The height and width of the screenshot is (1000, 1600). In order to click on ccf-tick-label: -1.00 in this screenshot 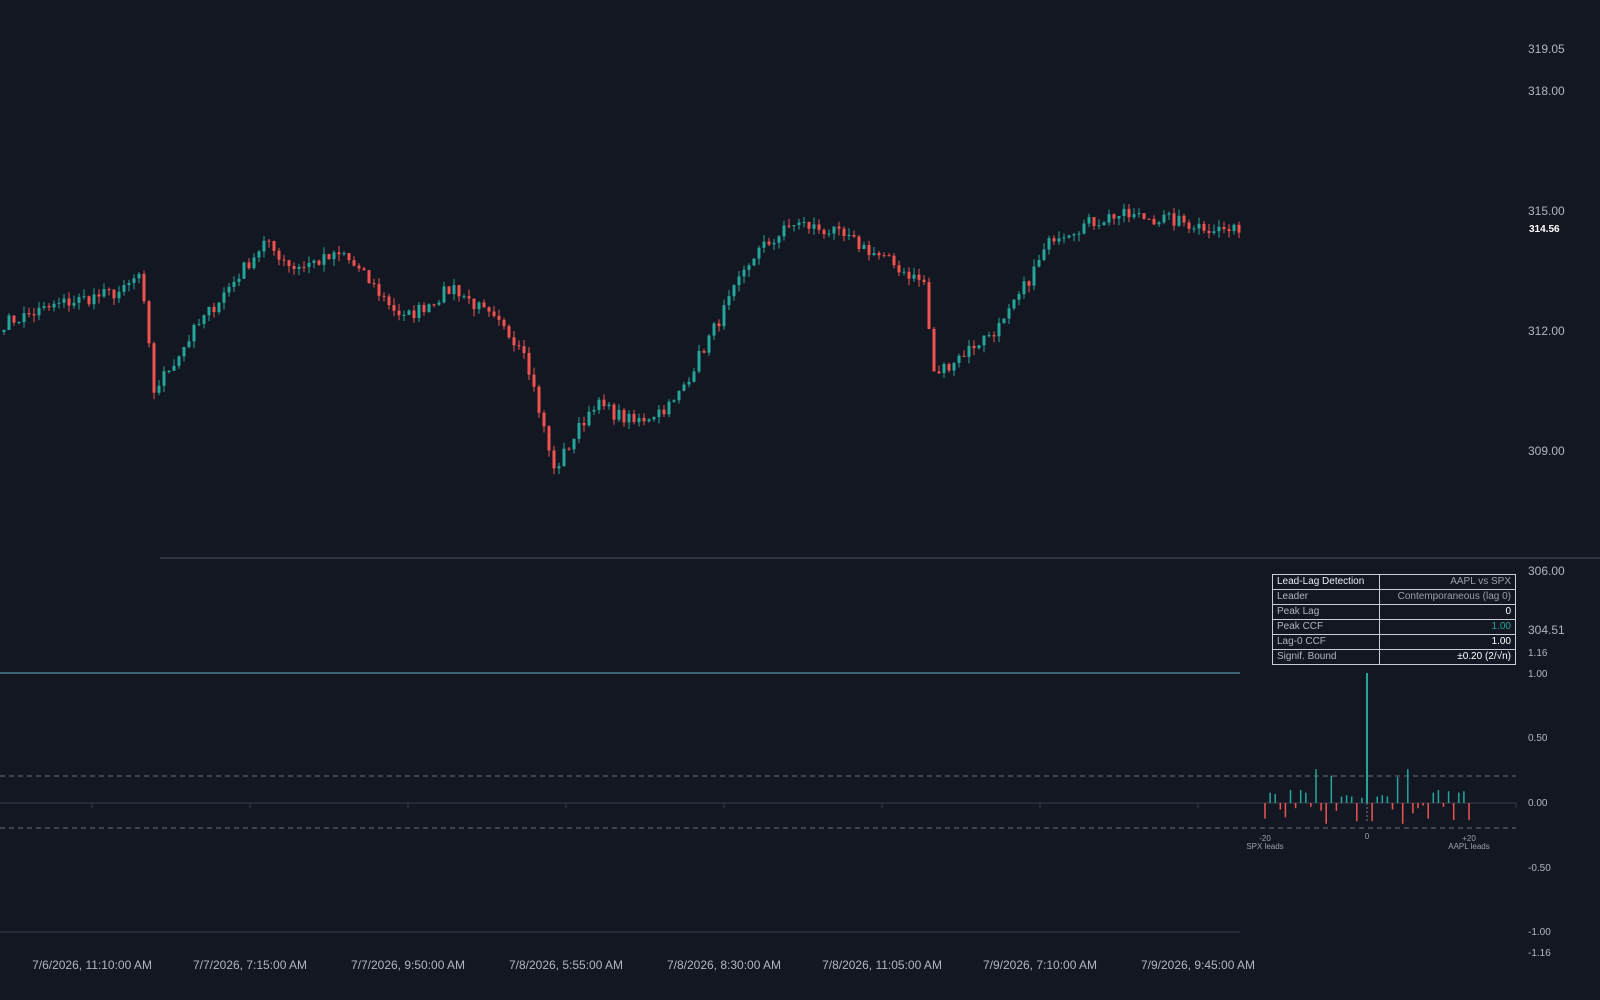, I will do `click(1539, 932)`.